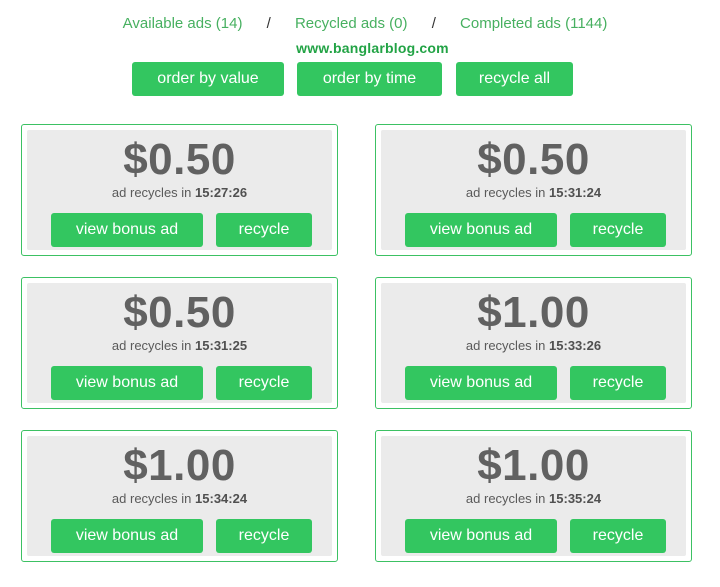 This screenshot has height=587, width=720. Describe the element at coordinates (208, 79) in the screenshot. I see `order-by-value-button: order by value` at that location.